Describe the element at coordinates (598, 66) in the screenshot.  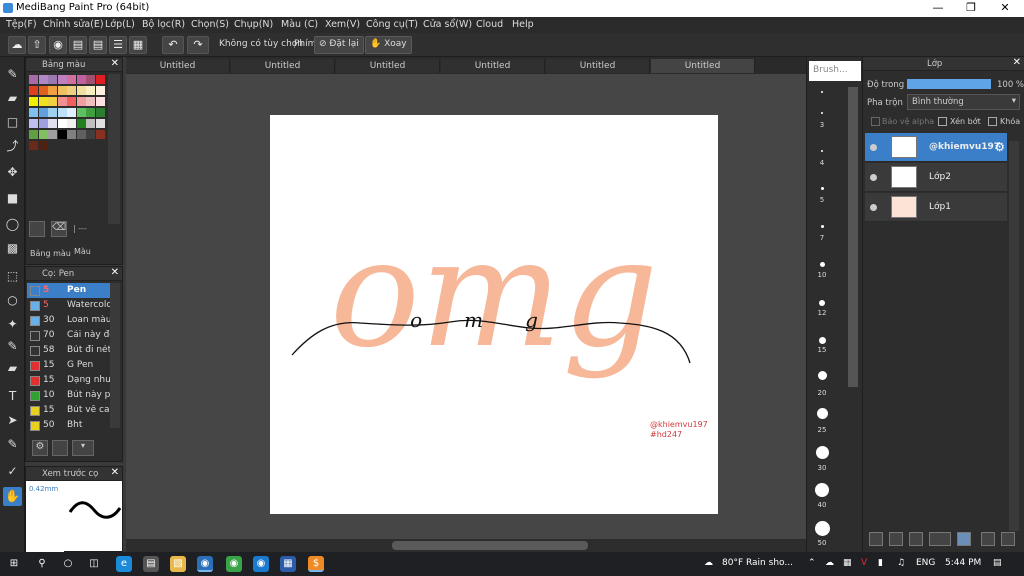
I see `tab-untitled-5: Untitled` at that location.